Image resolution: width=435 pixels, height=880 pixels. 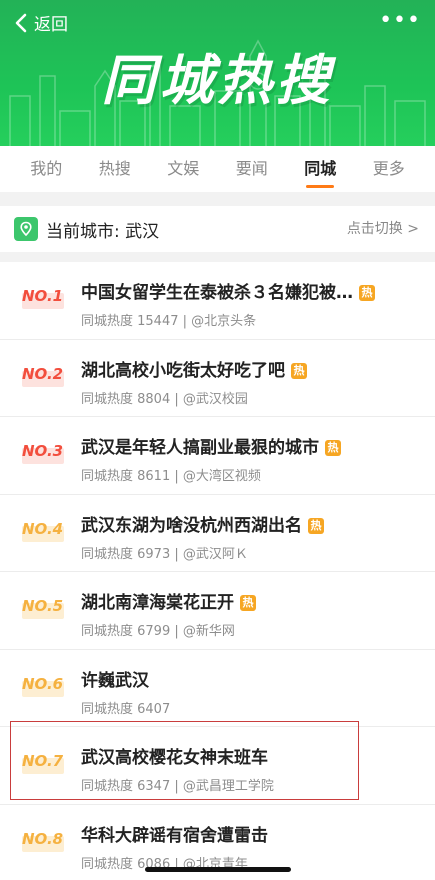 I want to click on list-item: NO.2 湖北高校小吃街太好吃了吧热 同城热度 8804 | @武汉校园, so click(x=217, y=378).